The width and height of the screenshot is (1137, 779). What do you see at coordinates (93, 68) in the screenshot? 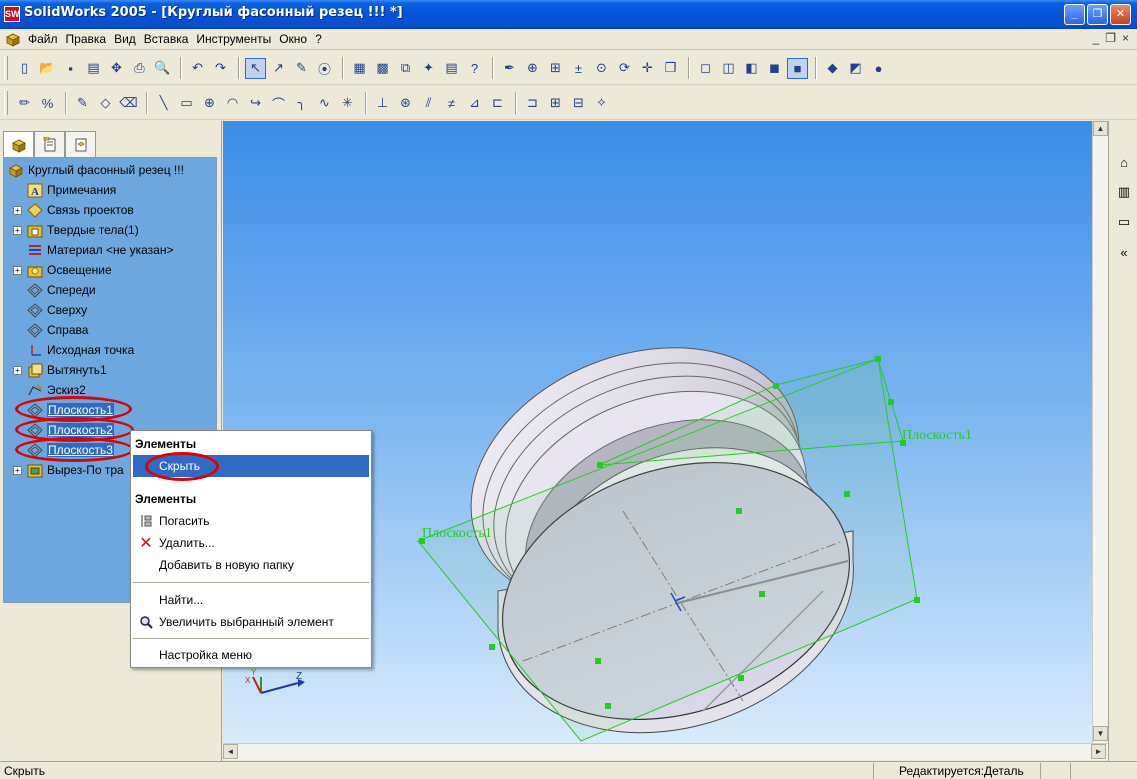
I see `print-preview-icon: ▤` at bounding box center [93, 68].